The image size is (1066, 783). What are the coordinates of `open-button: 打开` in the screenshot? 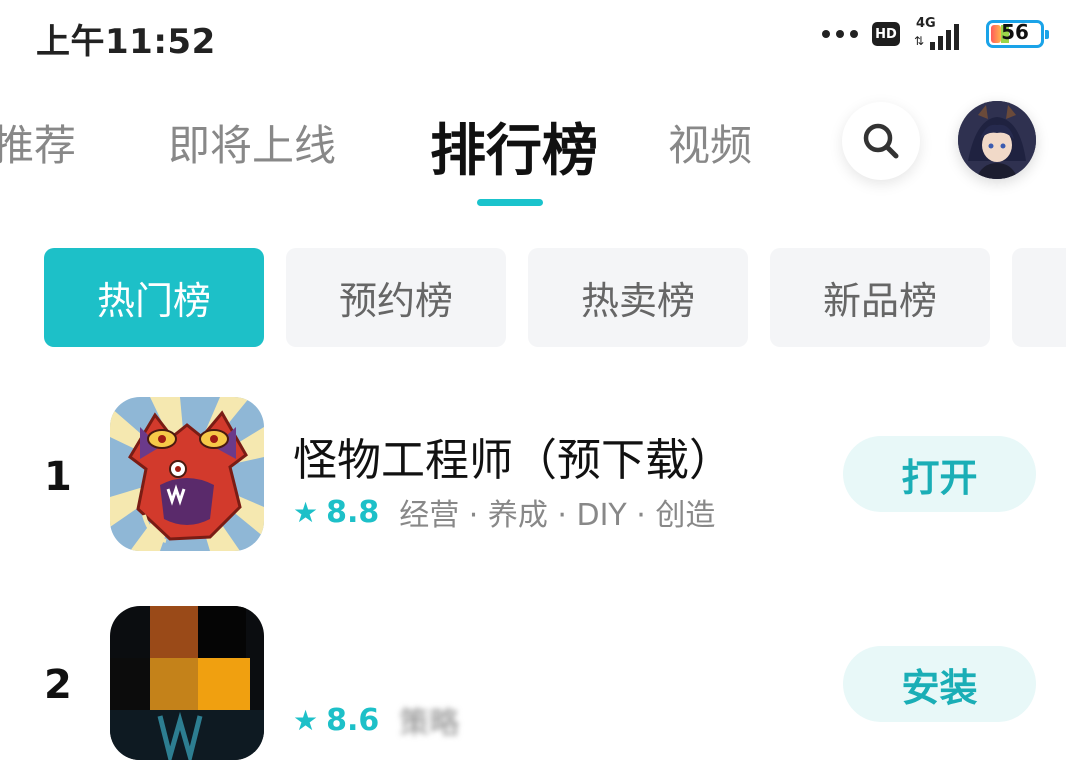 It's located at (939, 474).